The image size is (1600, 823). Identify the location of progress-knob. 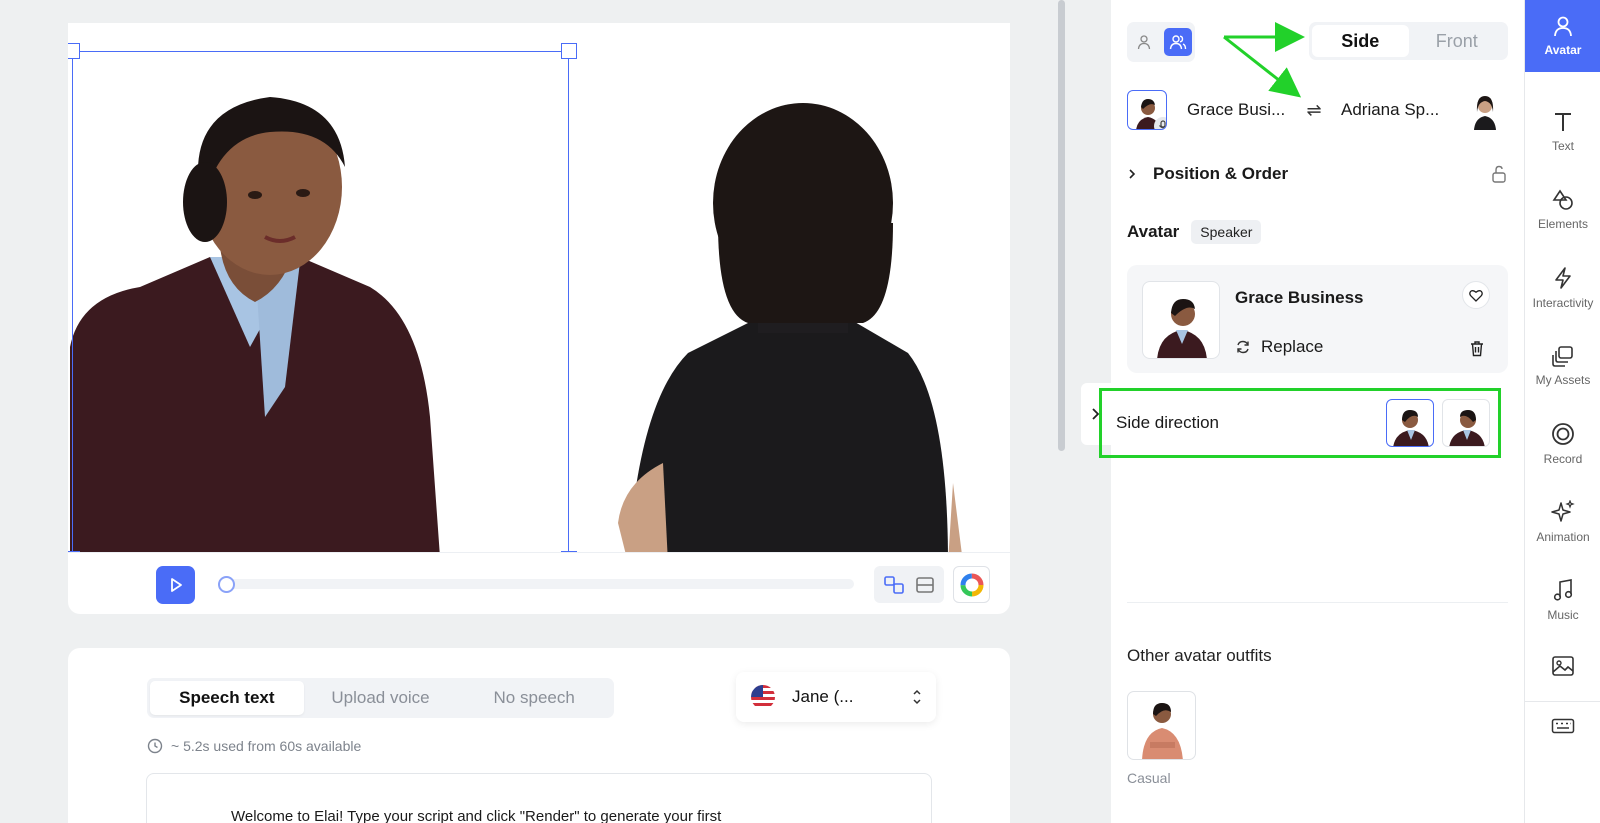
(226, 584).